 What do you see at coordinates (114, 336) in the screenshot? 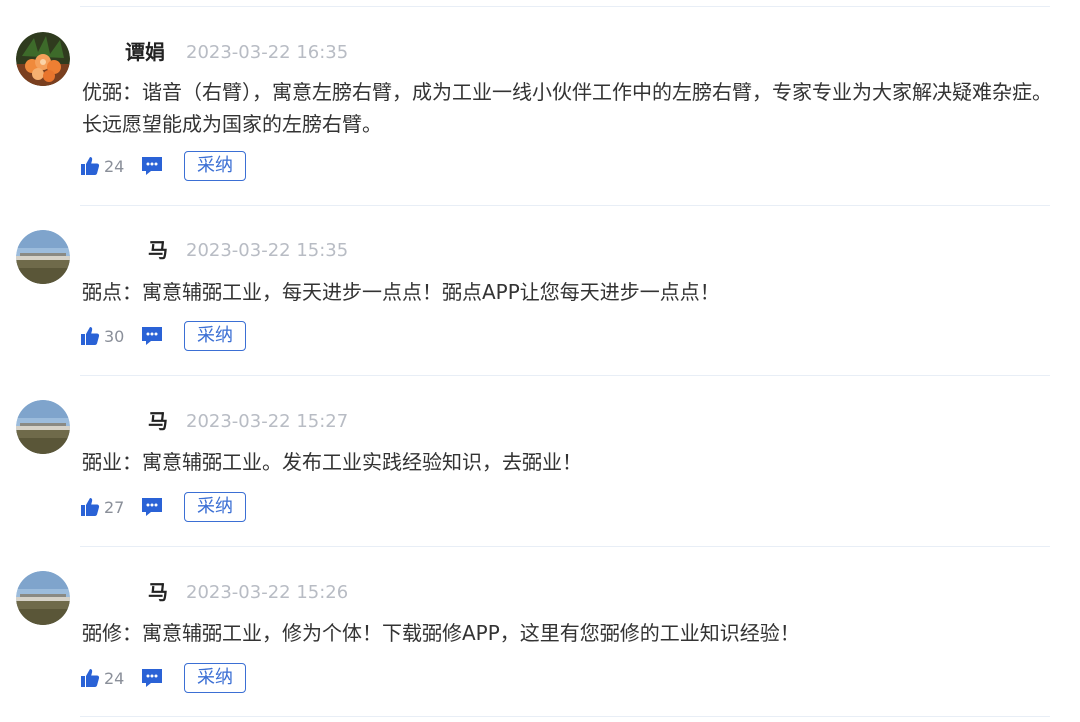
I see `like-count: 30` at bounding box center [114, 336].